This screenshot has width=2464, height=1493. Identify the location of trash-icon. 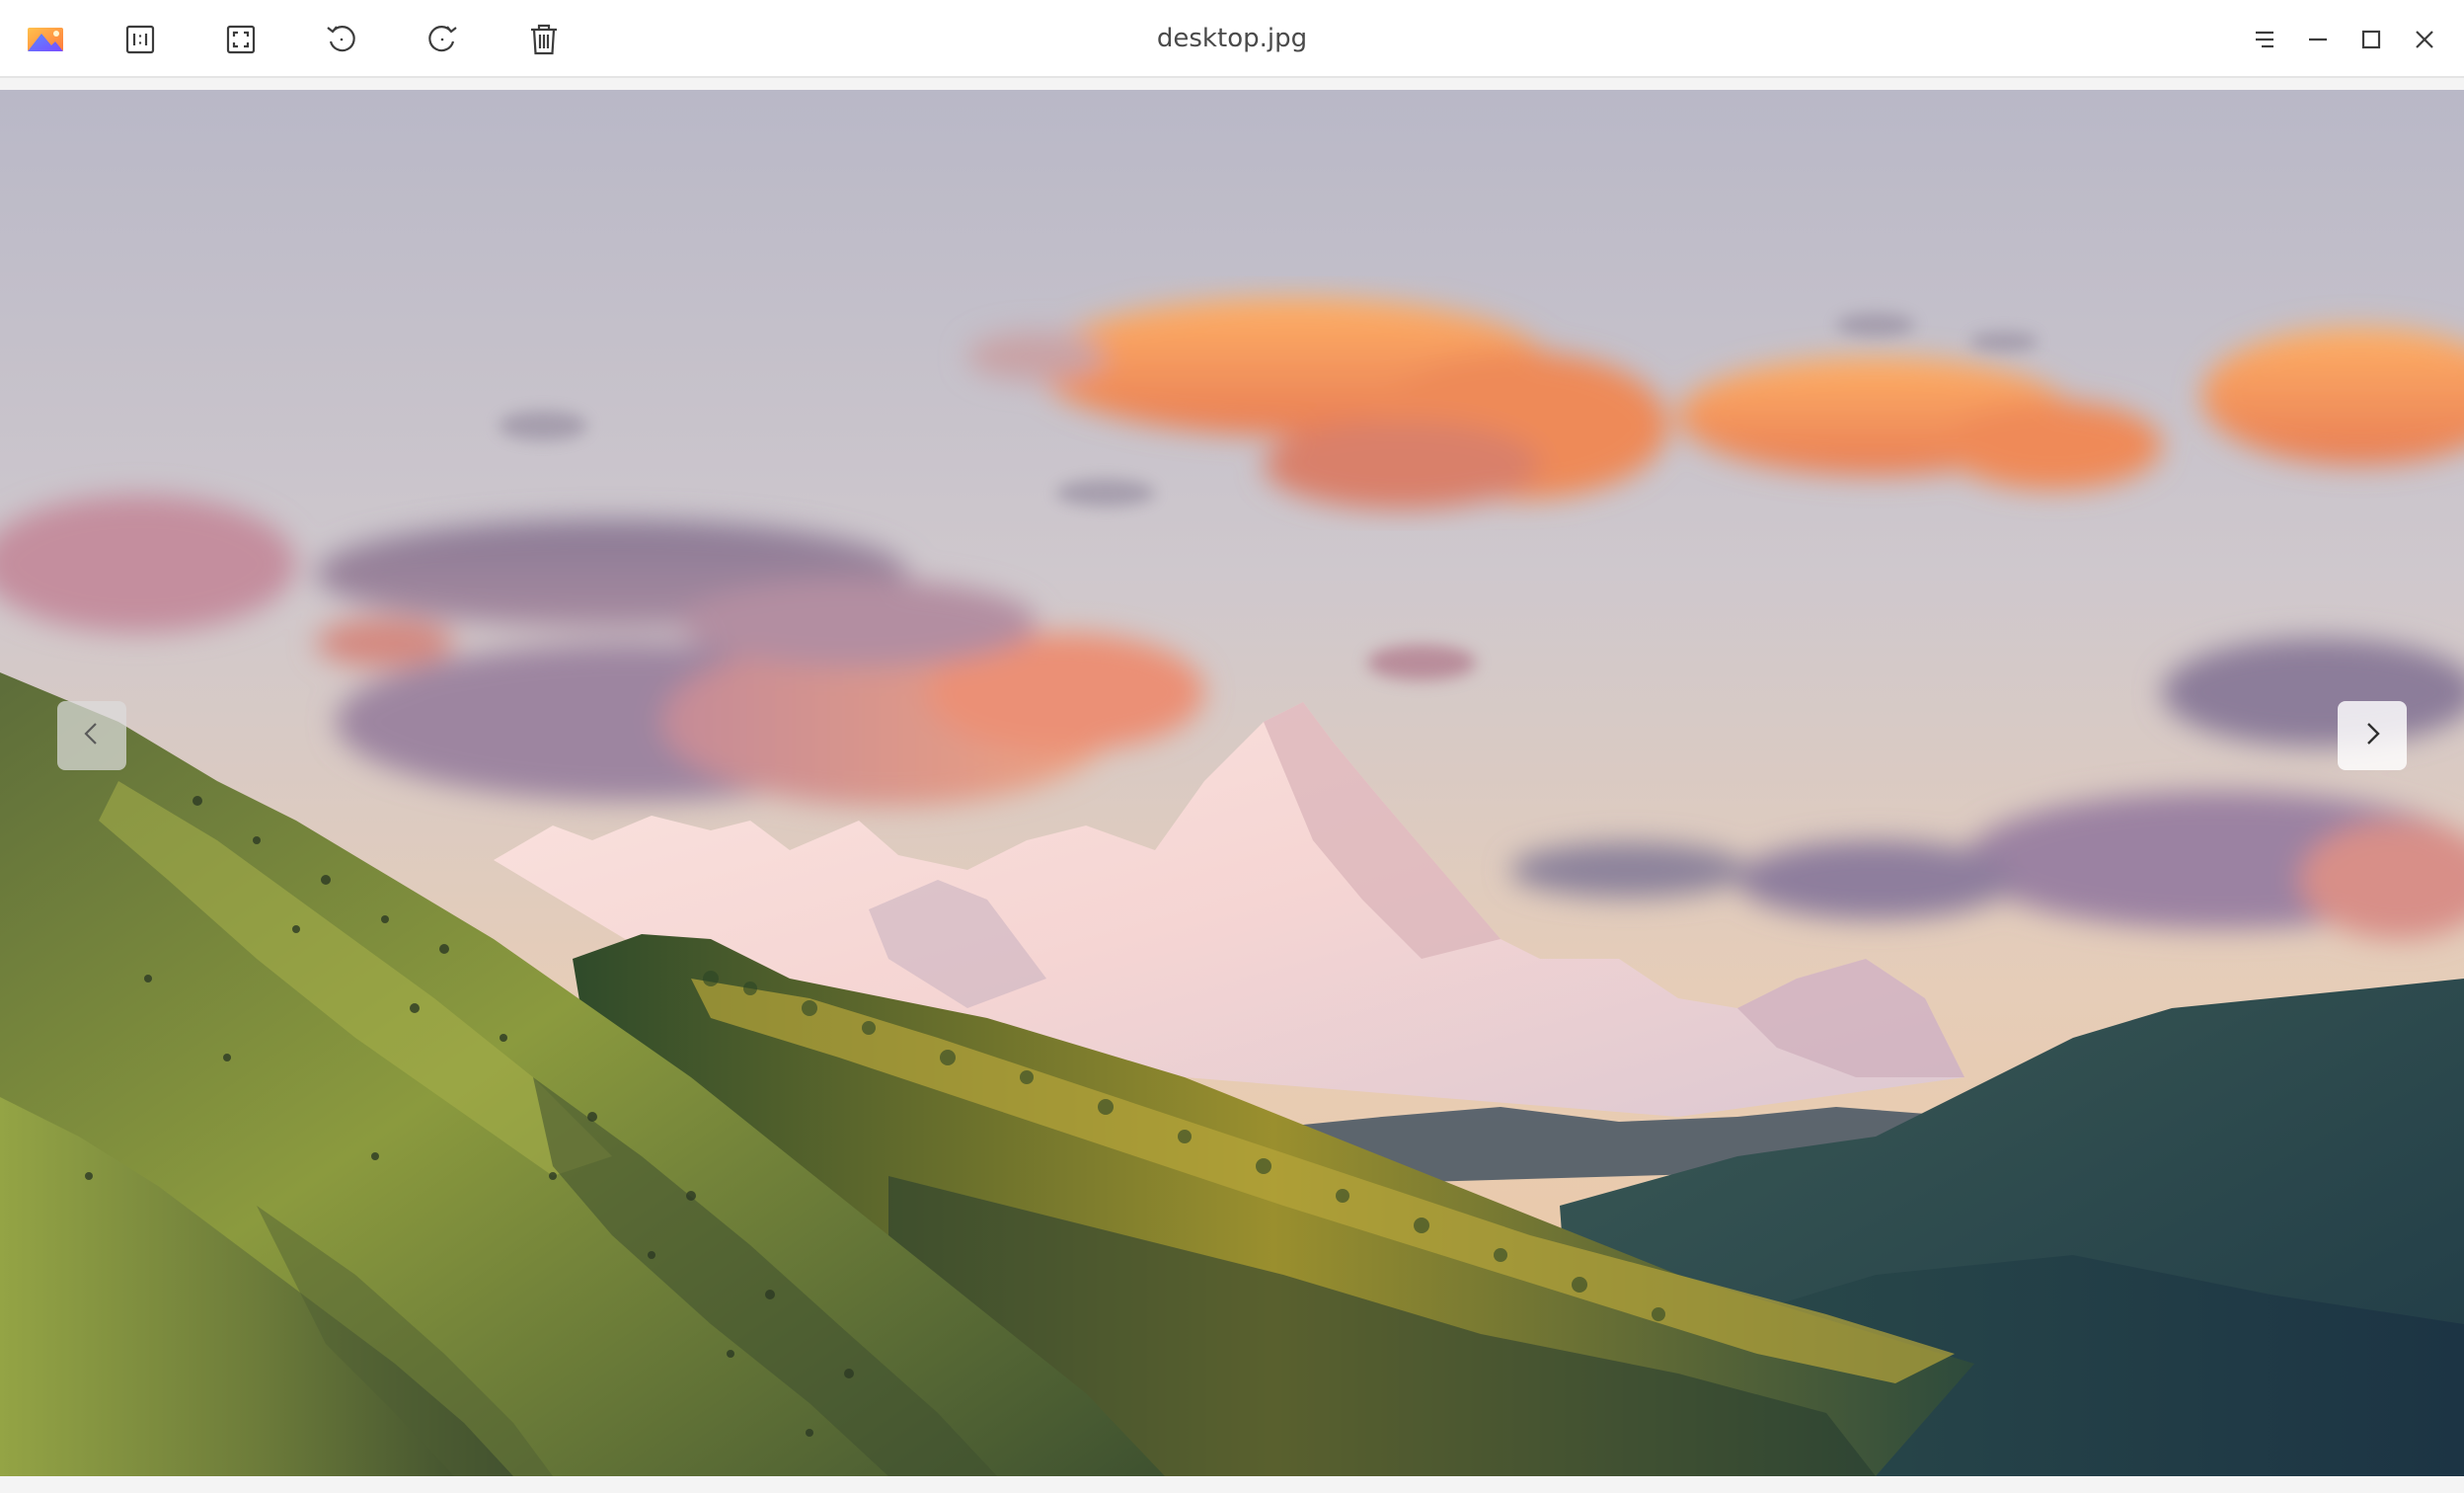
(544, 40).